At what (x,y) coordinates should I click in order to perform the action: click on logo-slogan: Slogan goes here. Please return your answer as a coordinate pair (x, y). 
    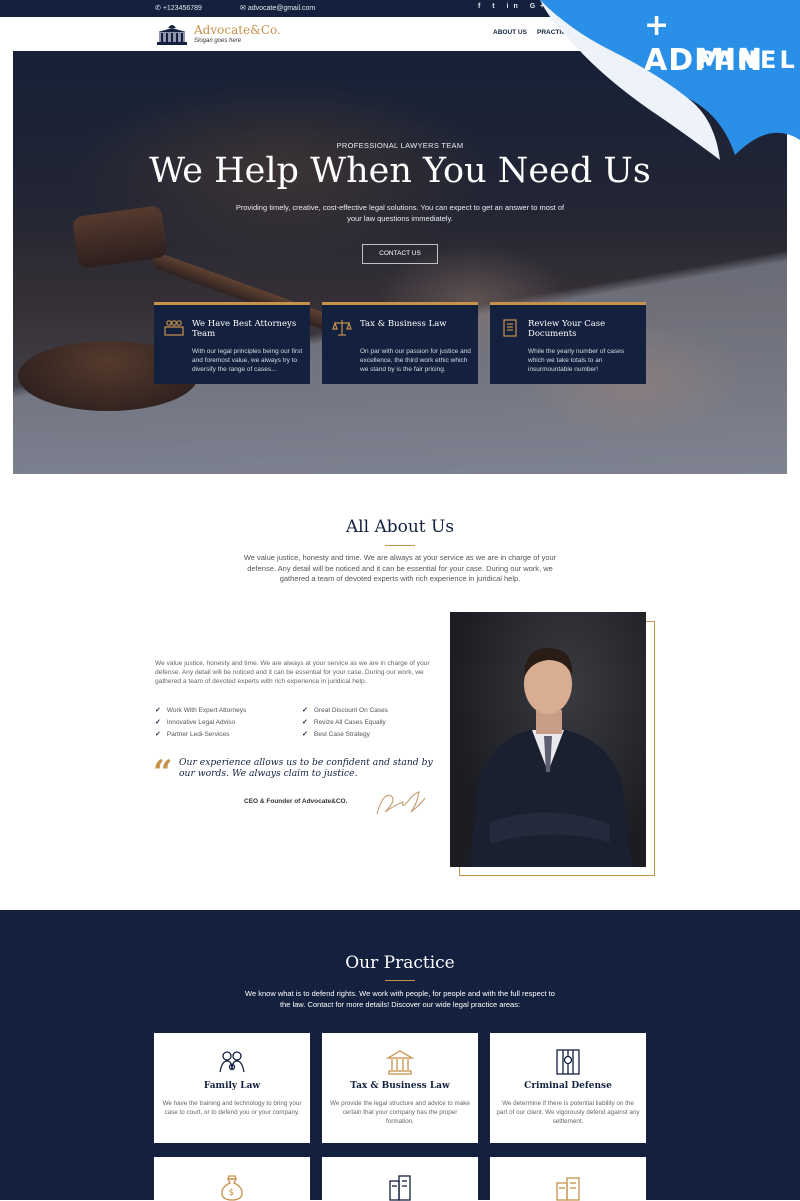
    Looking at the image, I should click on (218, 41).